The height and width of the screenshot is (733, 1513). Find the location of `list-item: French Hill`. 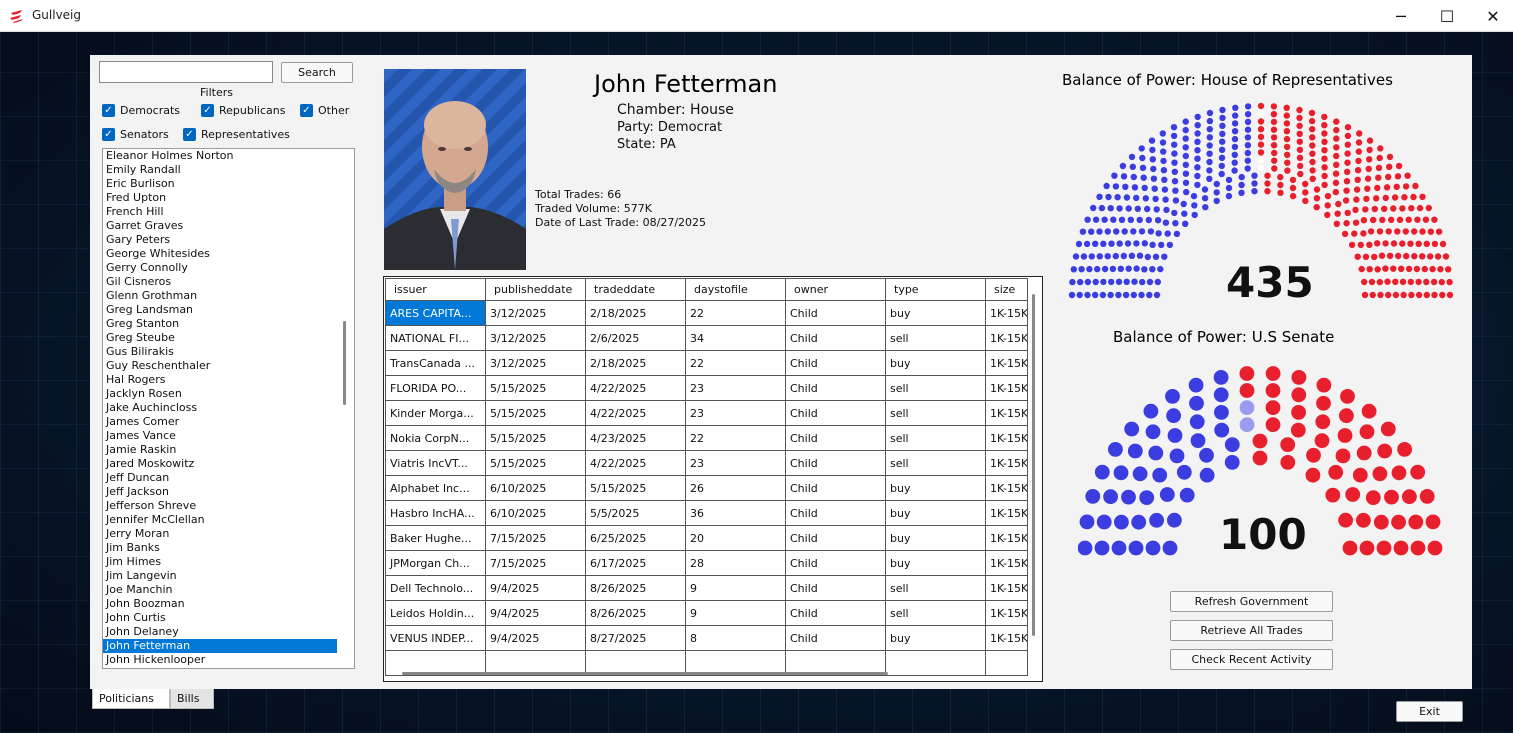

list-item: French Hill is located at coordinates (220, 212).